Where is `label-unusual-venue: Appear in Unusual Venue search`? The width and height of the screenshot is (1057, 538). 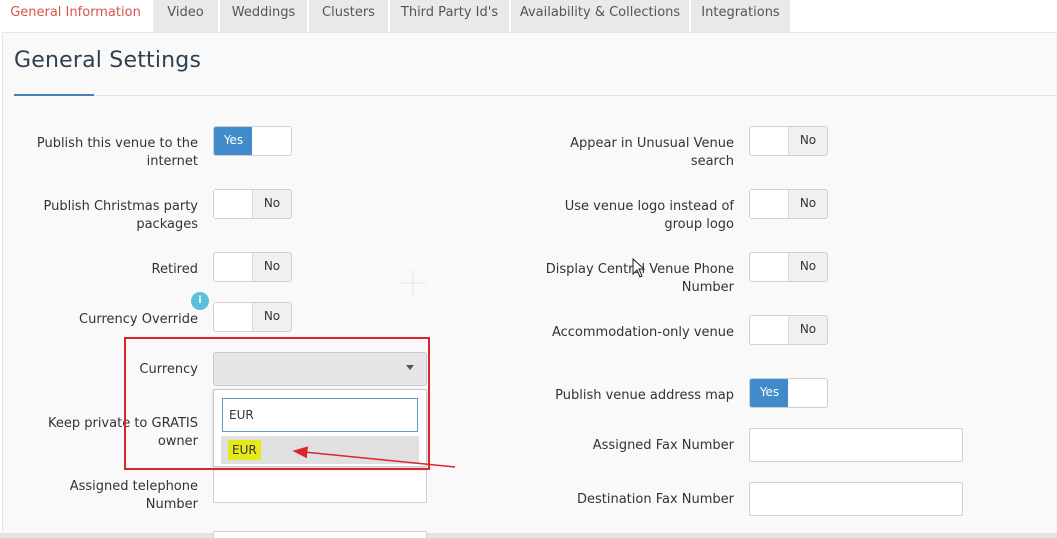
label-unusual-venue: Appear in Unusual Venue search is located at coordinates (652, 152).